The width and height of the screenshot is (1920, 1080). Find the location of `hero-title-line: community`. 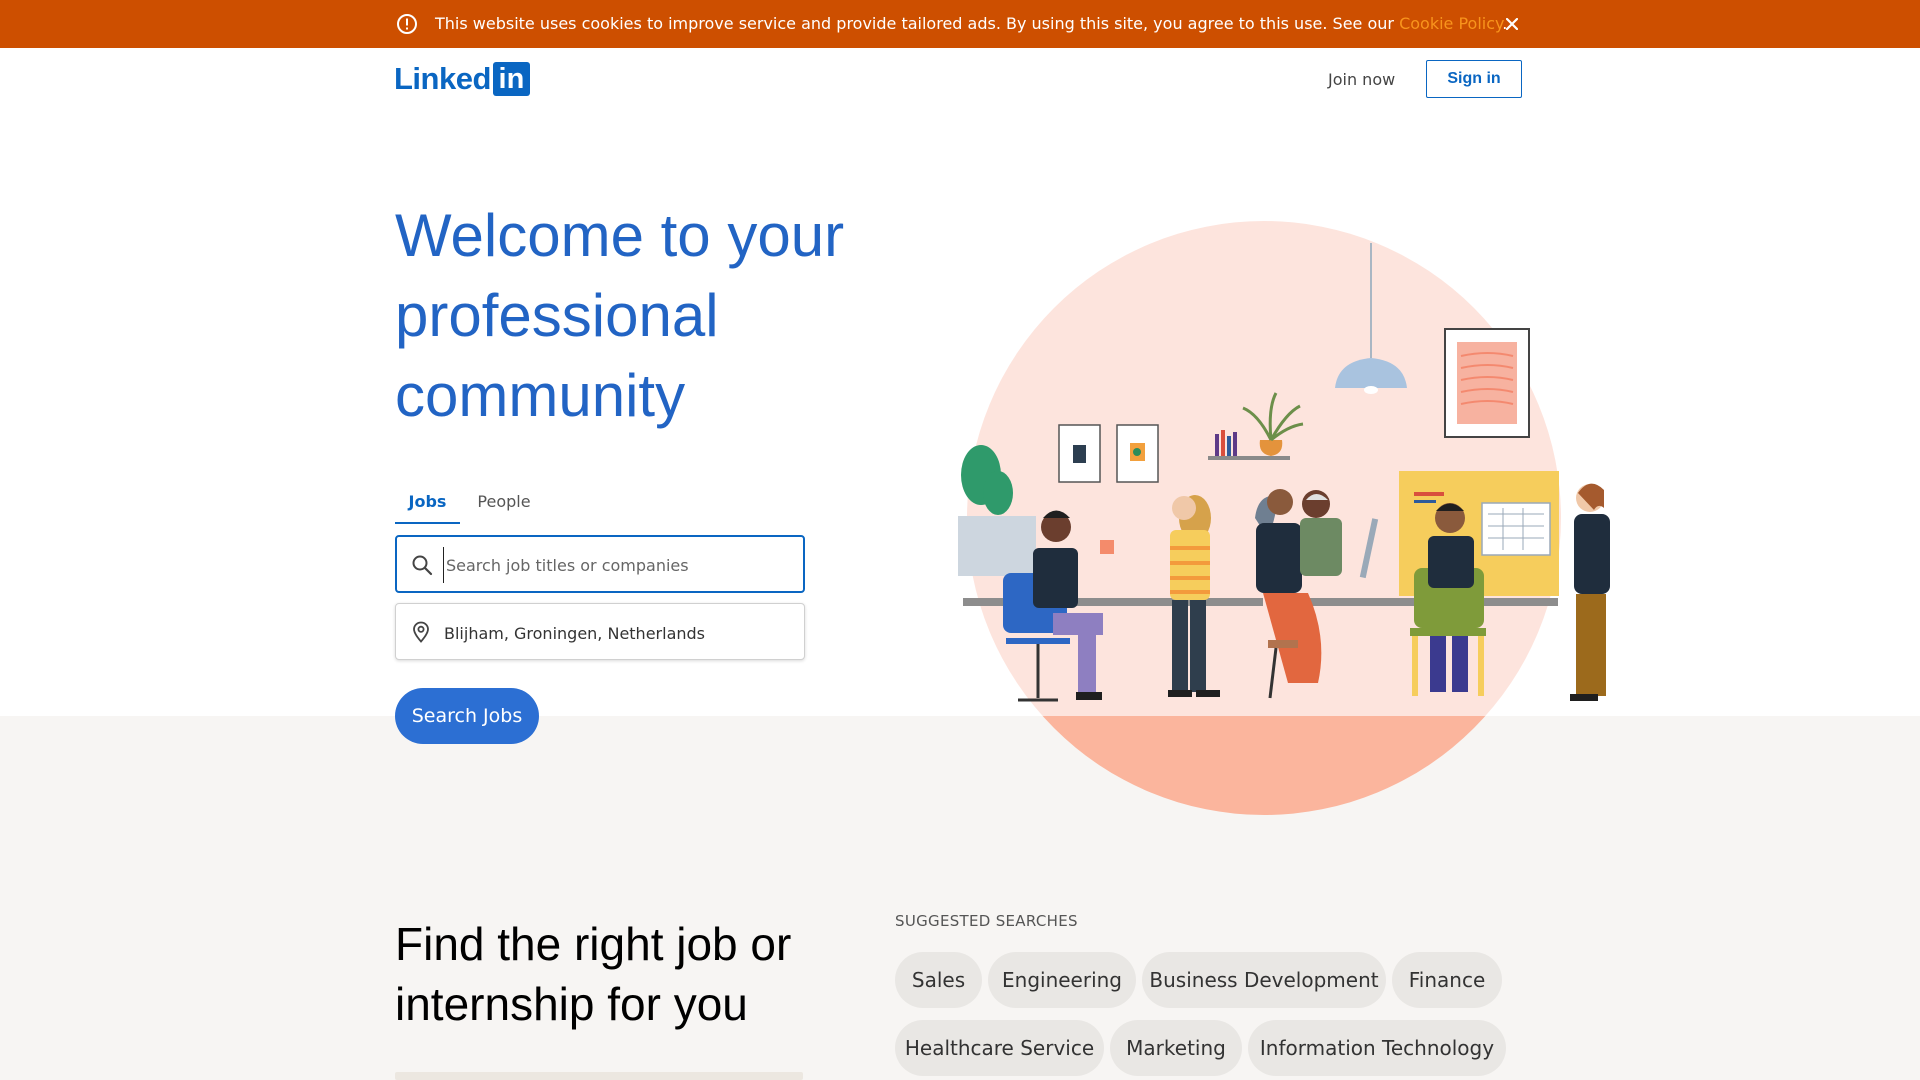

hero-title-line: community is located at coordinates (540, 395).